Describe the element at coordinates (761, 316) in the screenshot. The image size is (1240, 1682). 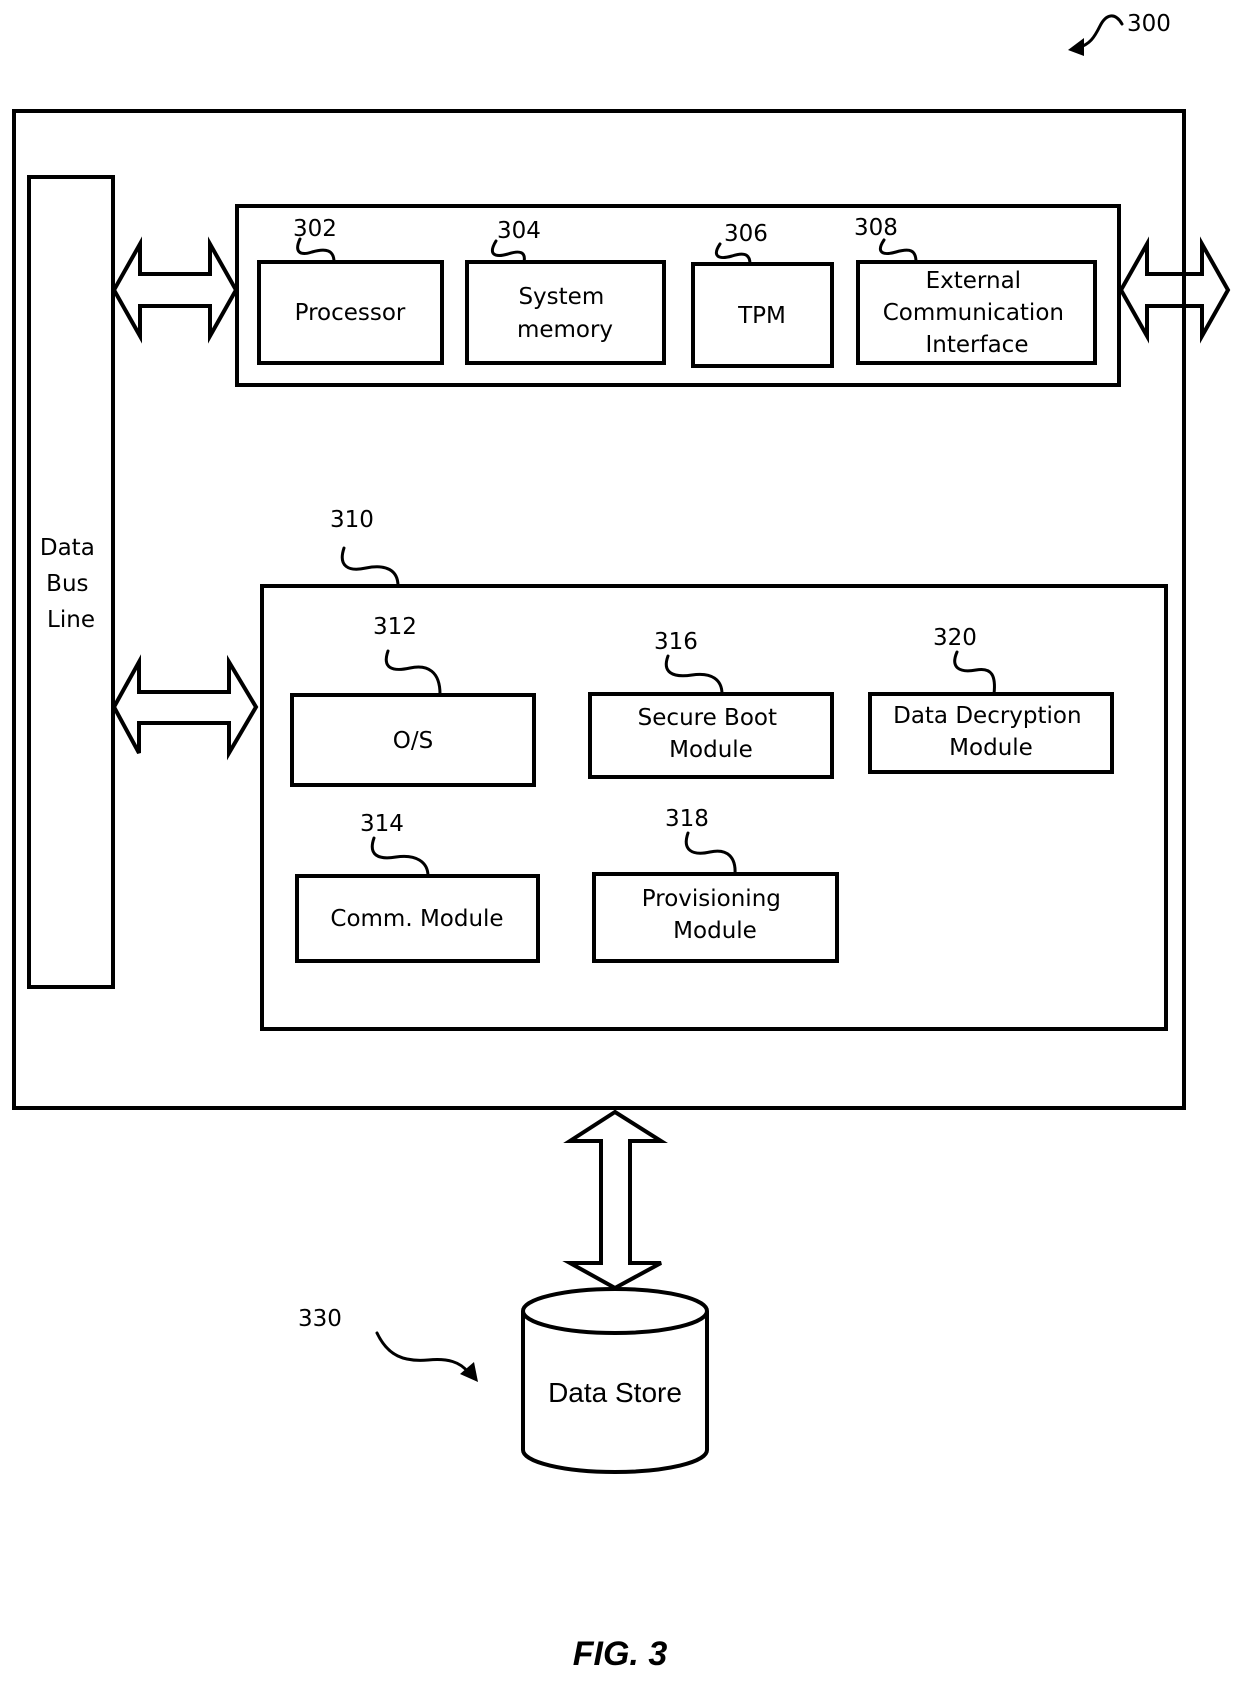
I see `tpm-label: TPM` at that location.